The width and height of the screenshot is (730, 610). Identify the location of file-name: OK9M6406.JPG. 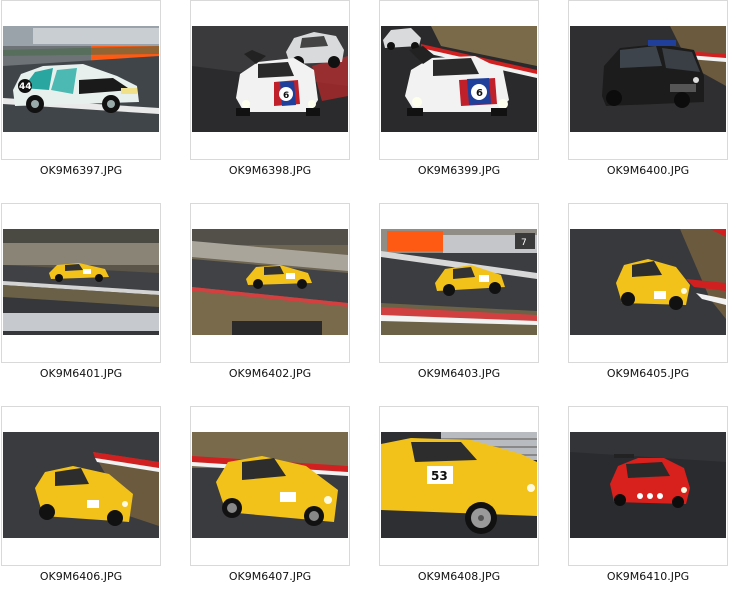
(81, 576).